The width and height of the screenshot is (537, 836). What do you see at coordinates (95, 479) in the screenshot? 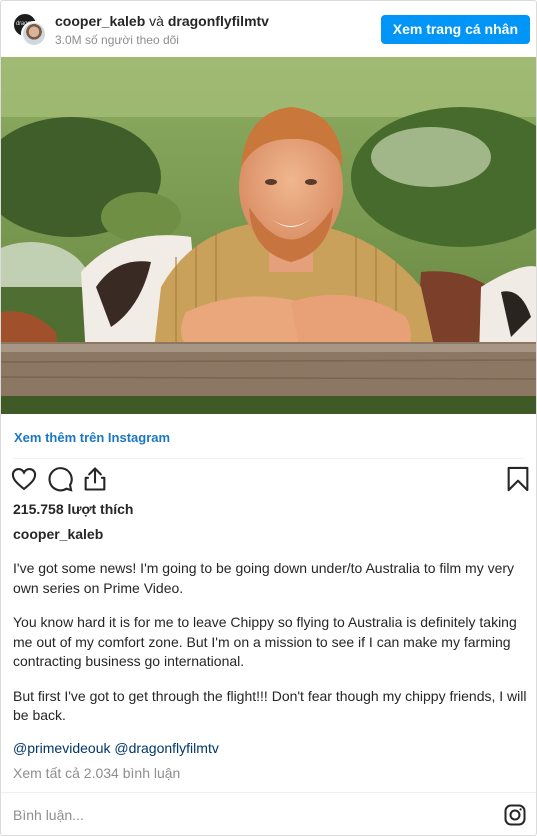
I see `share-icon` at bounding box center [95, 479].